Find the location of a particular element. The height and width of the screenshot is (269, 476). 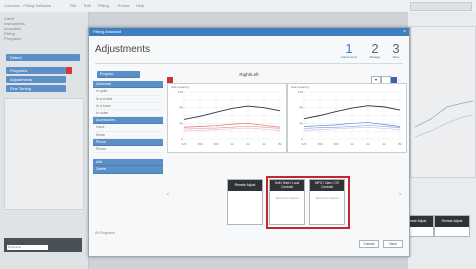

step-number: 3 is located at coordinates (396, 48).